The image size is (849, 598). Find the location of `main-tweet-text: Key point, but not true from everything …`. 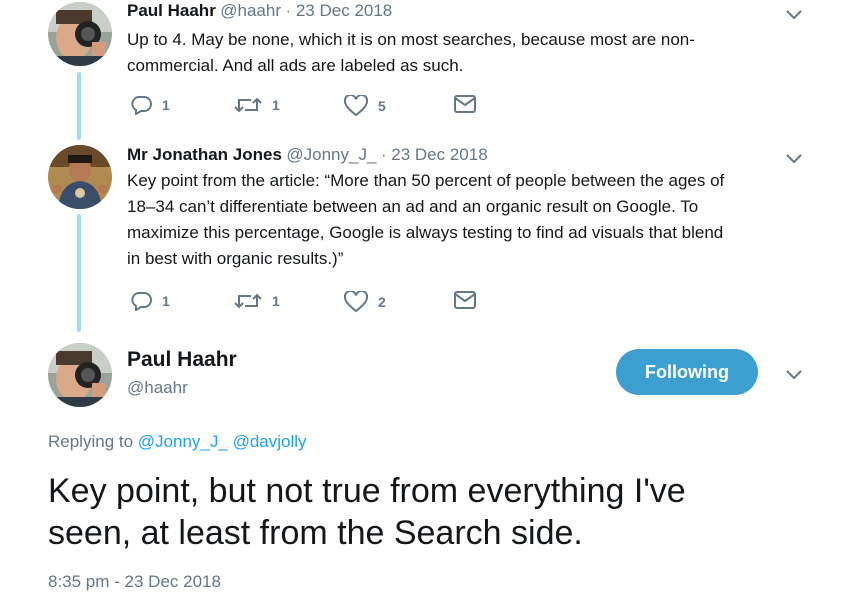

main-tweet-text: Key point, but not true from everything … is located at coordinates (438, 512).